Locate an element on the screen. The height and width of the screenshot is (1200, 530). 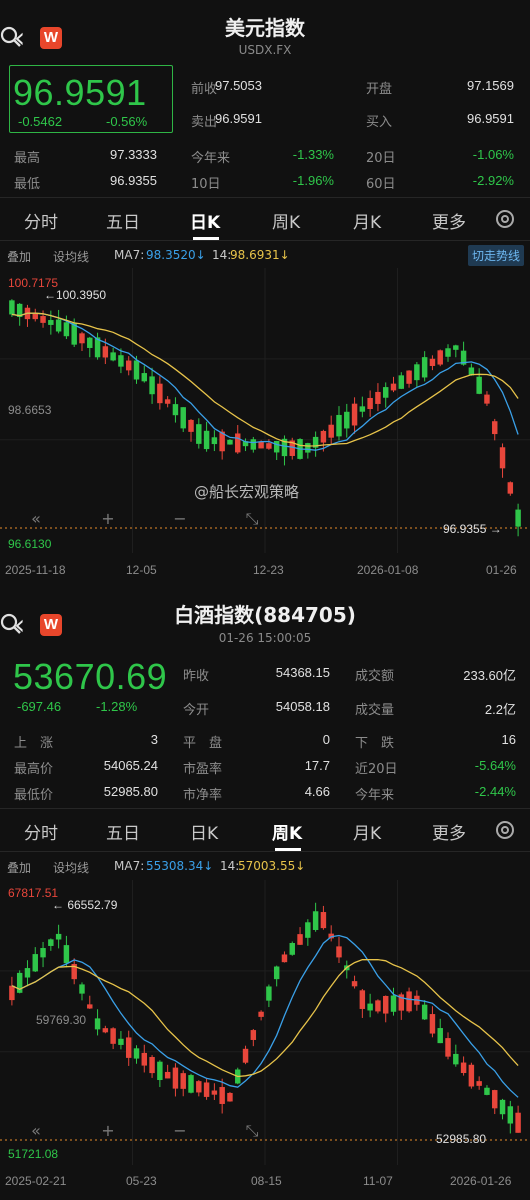
stat-label: 10日 is located at coordinates (206, 184).